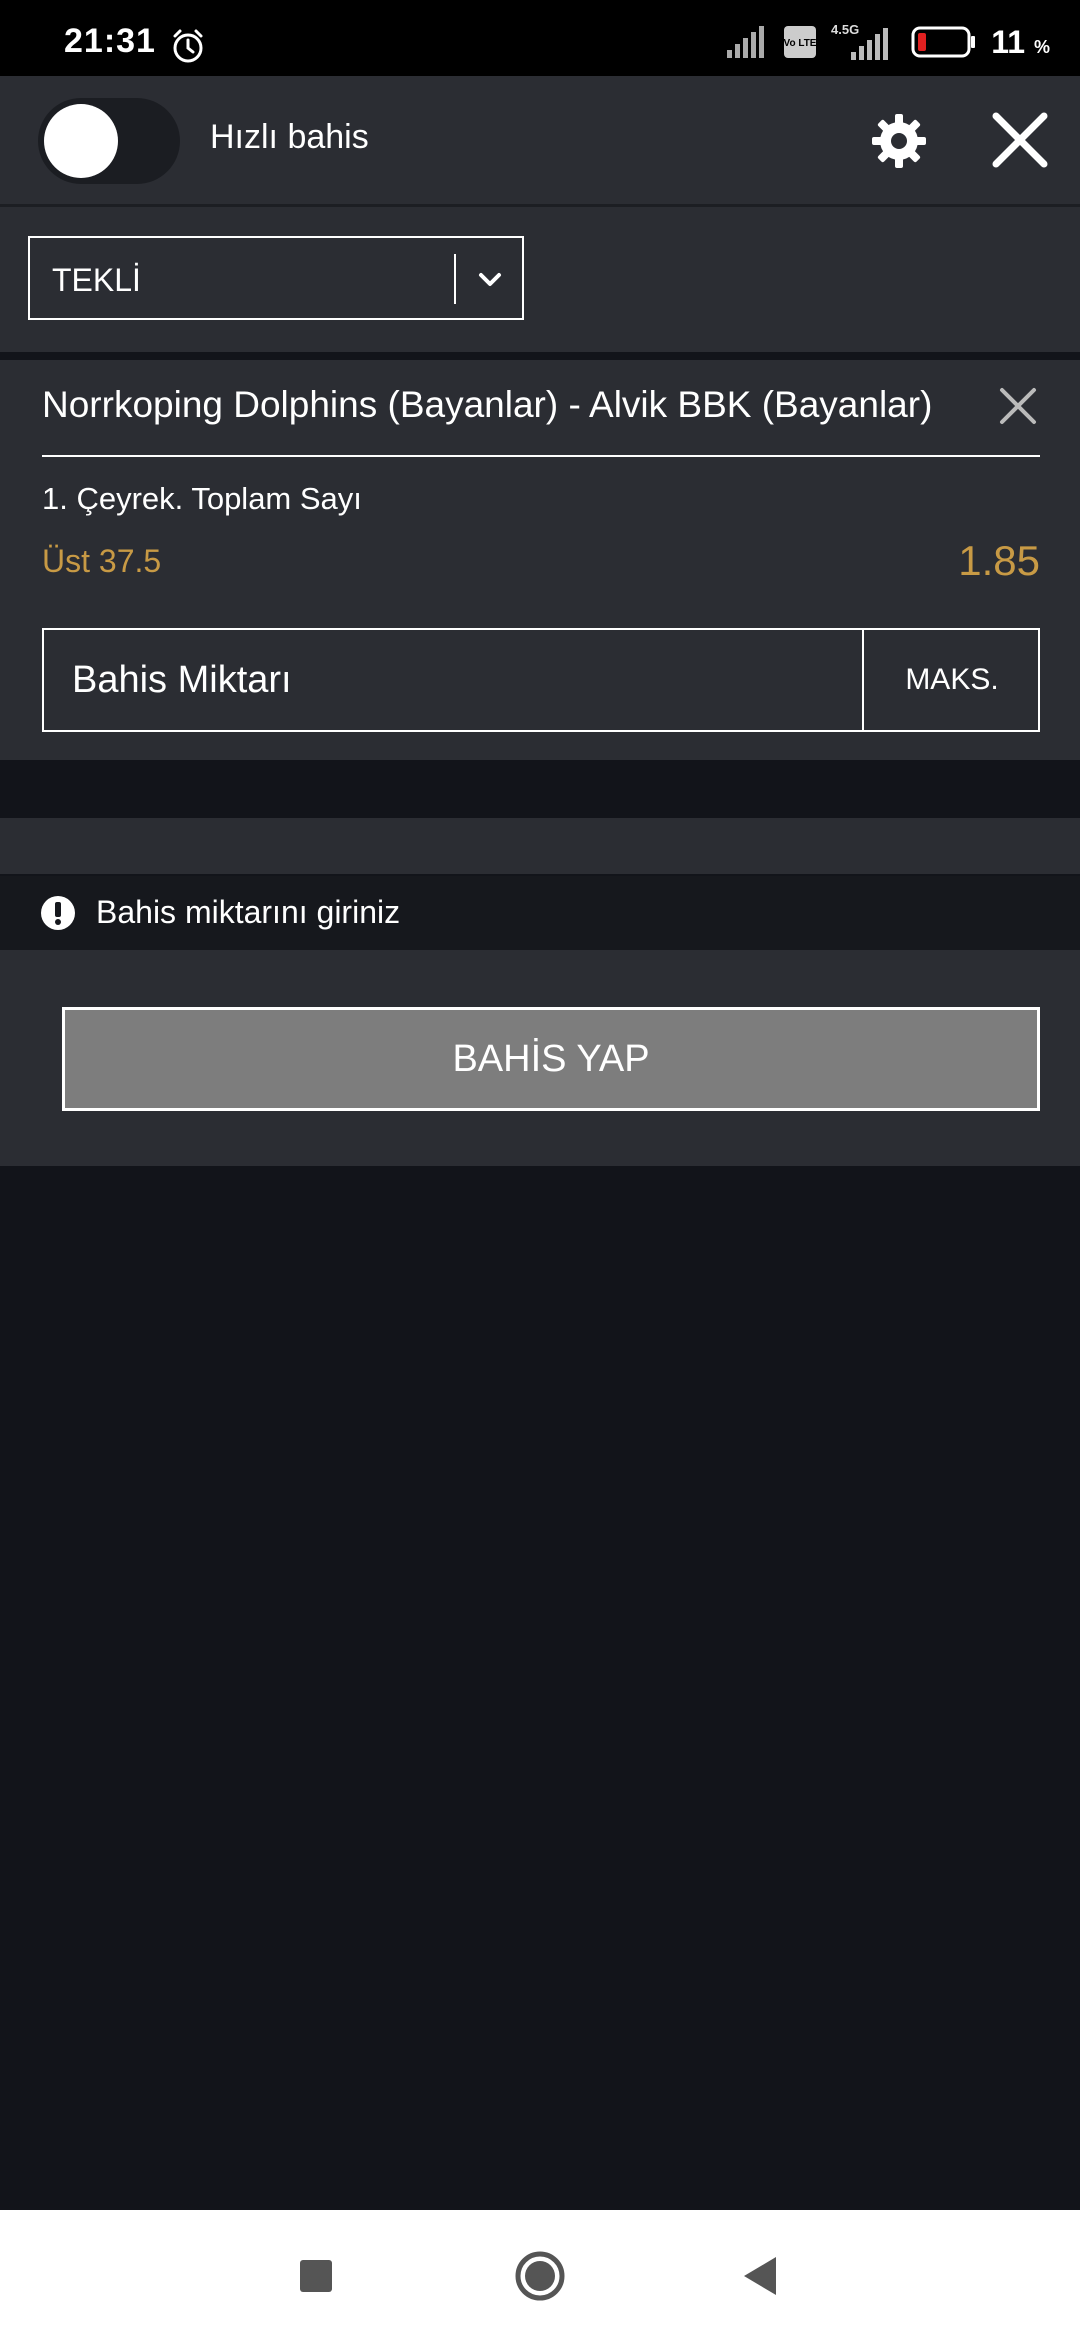 The height and width of the screenshot is (2340, 1080). Describe the element at coordinates (316, 2276) in the screenshot. I see `recents-icon` at that location.